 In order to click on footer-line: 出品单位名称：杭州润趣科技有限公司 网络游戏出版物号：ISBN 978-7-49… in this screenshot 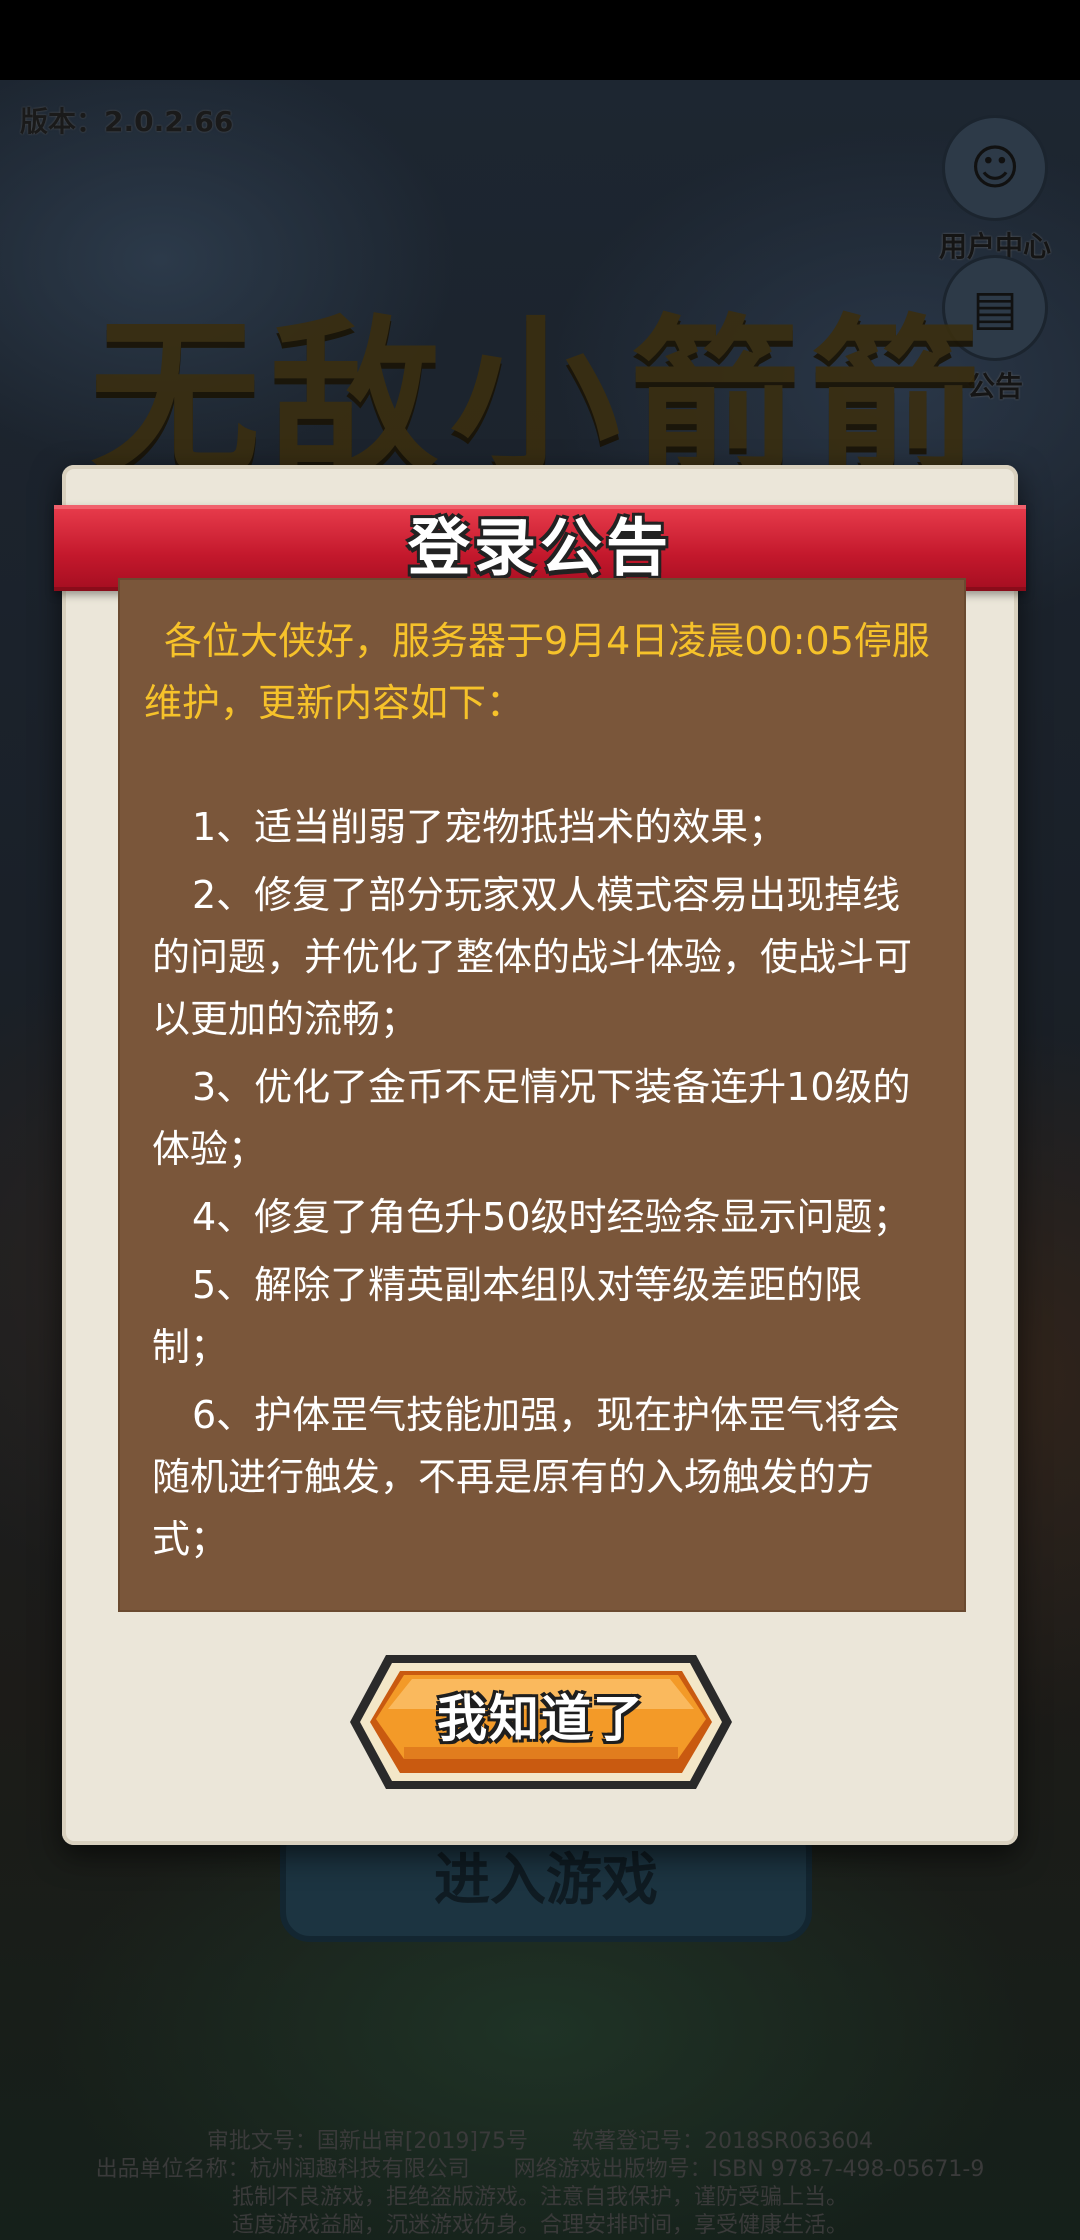, I will do `click(540, 2169)`.